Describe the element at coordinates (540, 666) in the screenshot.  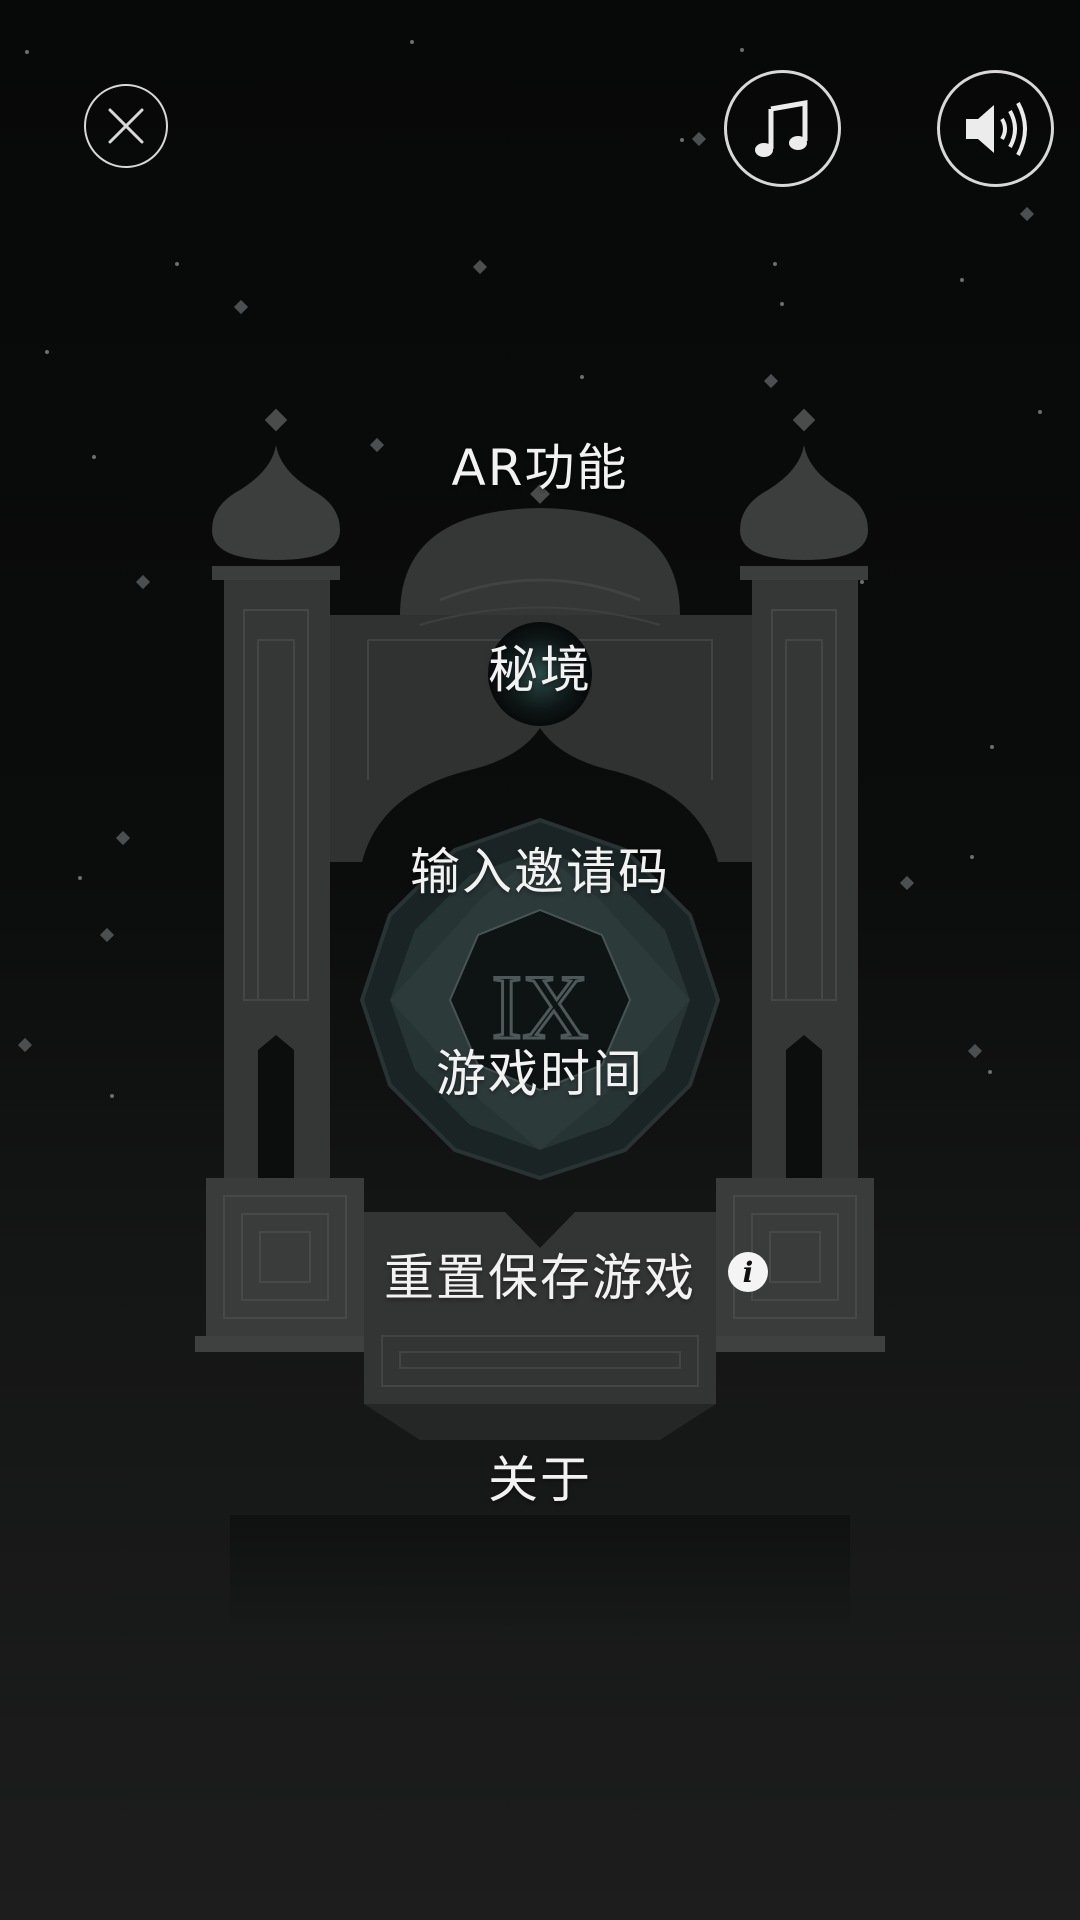
I see `menu-item-secret-realm: 秘境` at that location.